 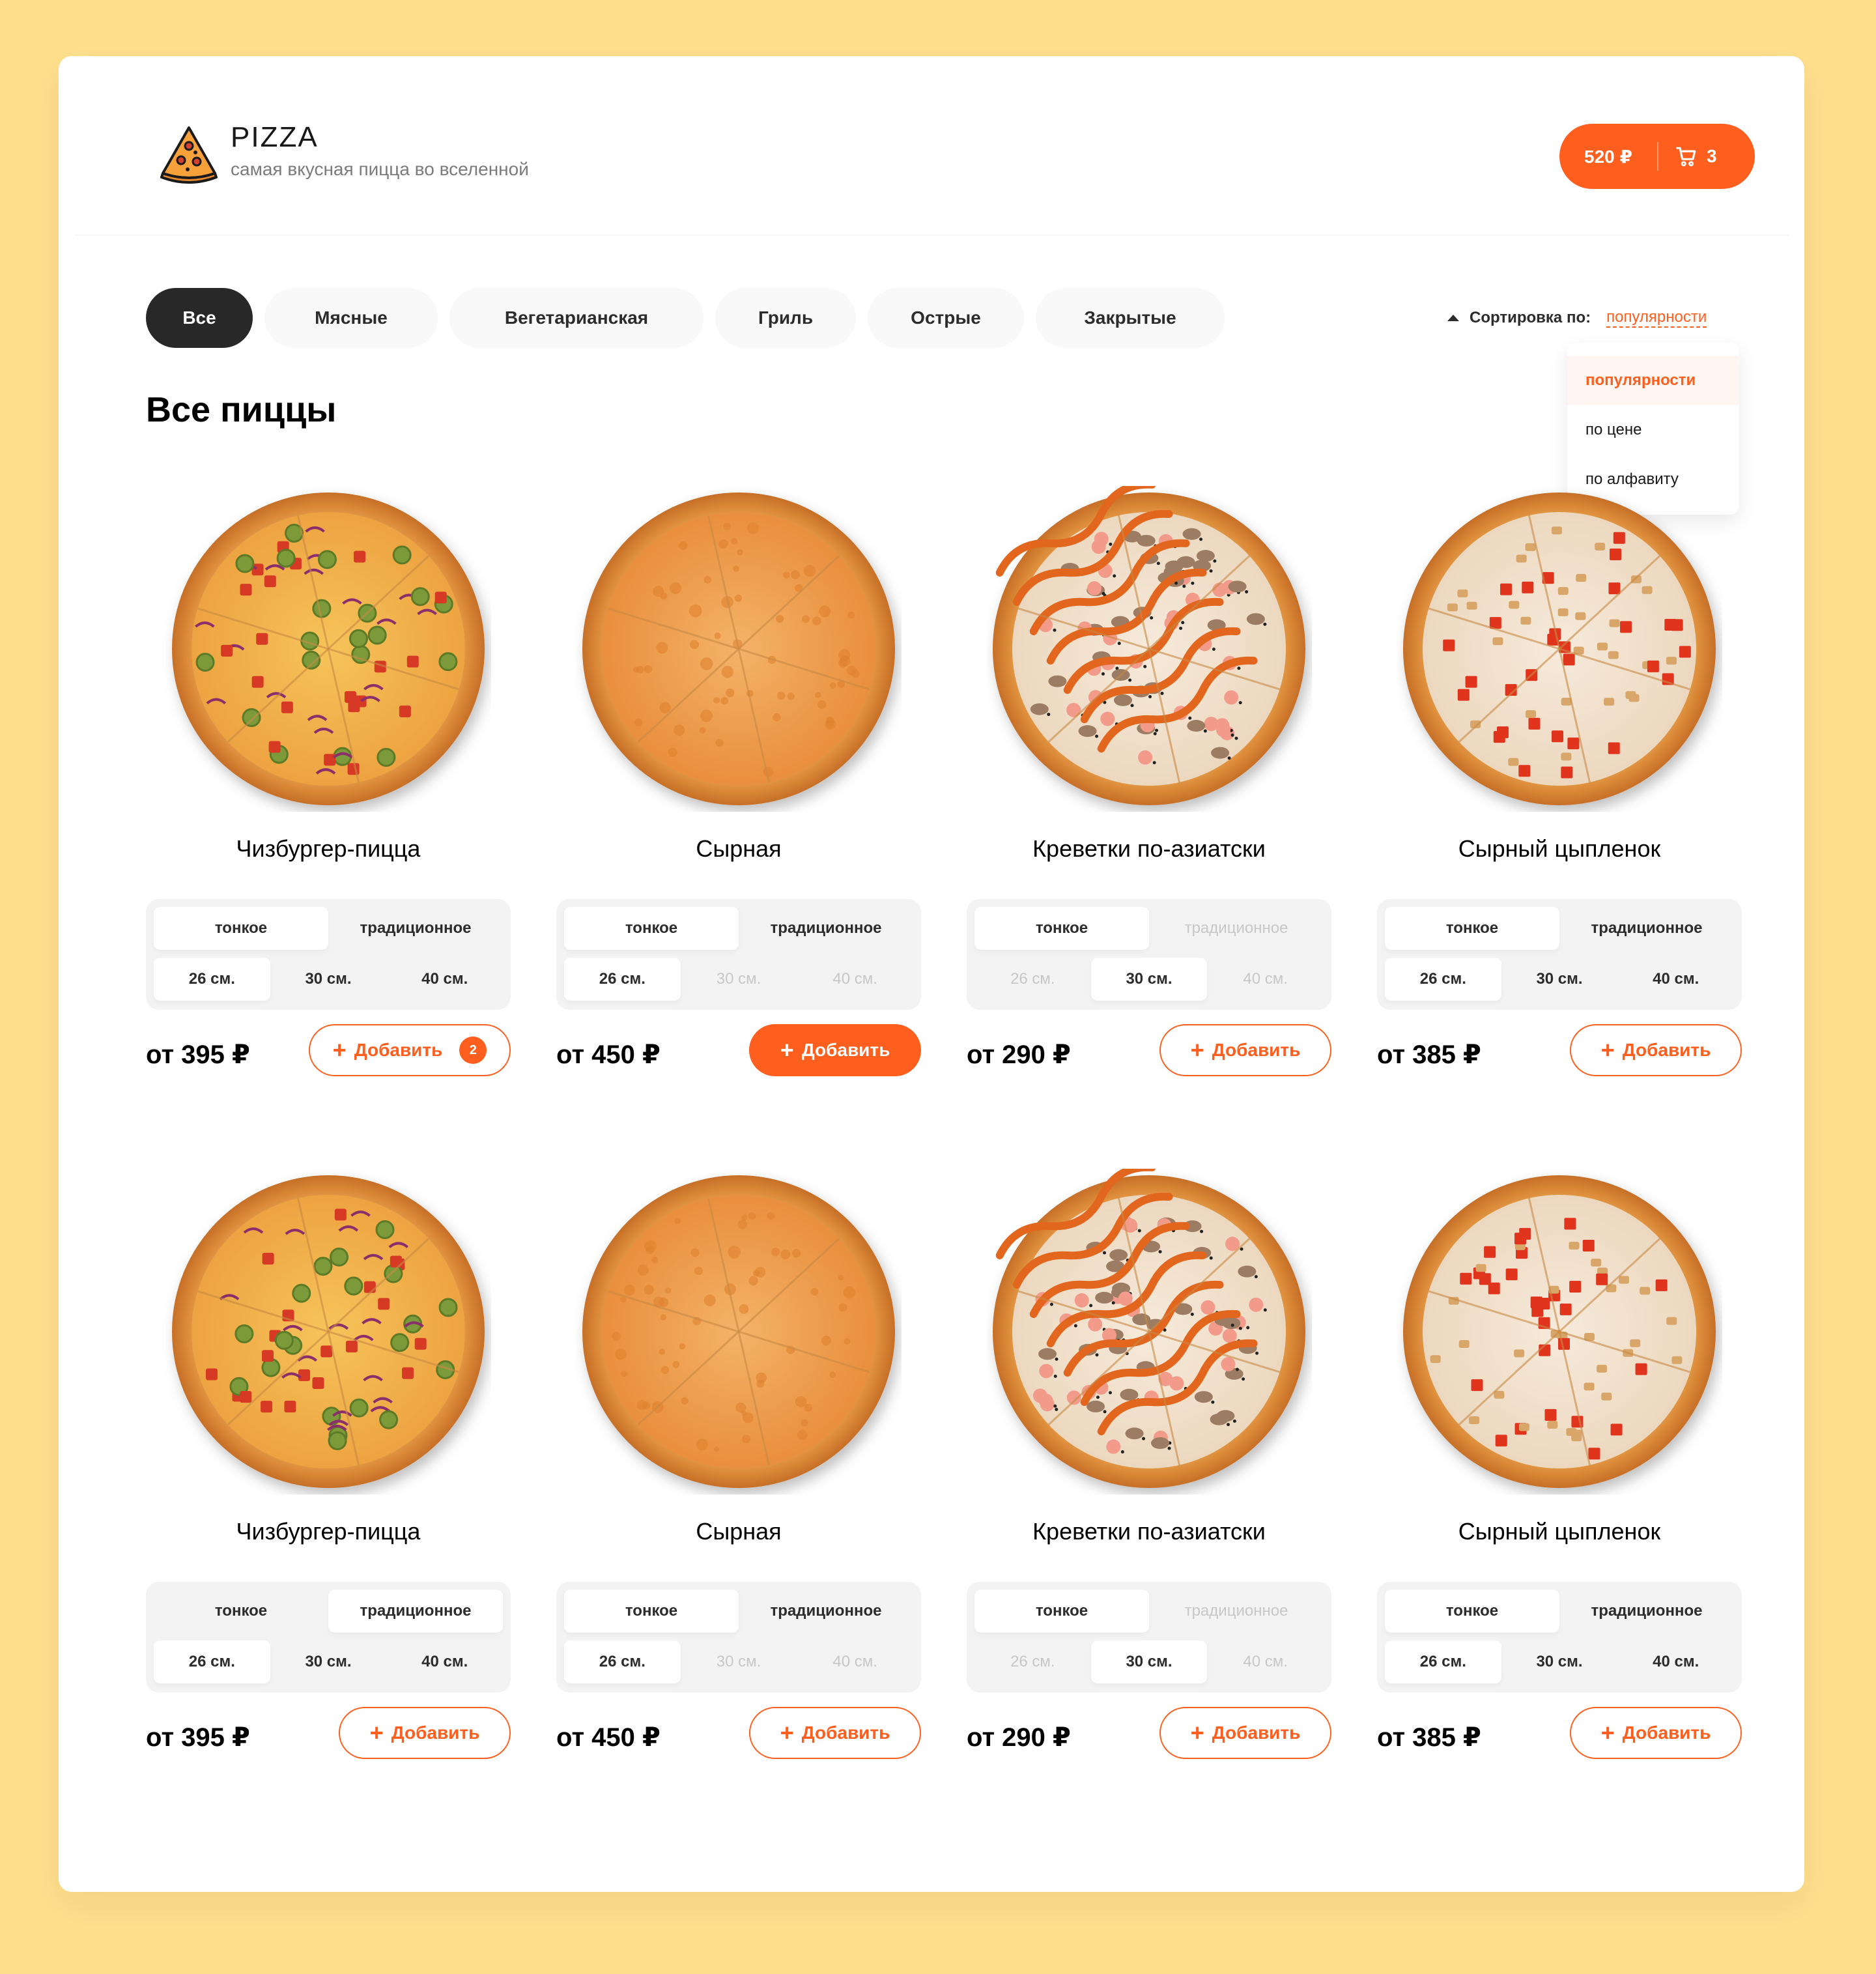 What do you see at coordinates (785, 318) in the screenshot?
I see `category-grill: Гриль` at bounding box center [785, 318].